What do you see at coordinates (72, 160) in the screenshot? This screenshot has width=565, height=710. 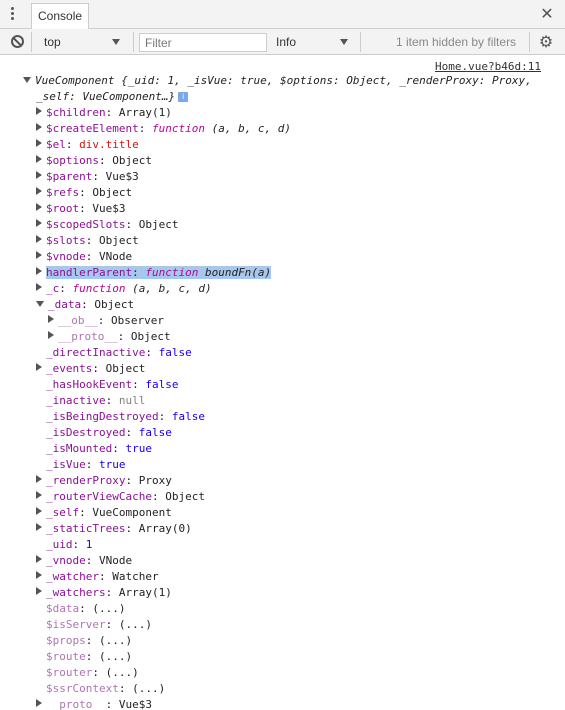 I see `property-key: $options` at bounding box center [72, 160].